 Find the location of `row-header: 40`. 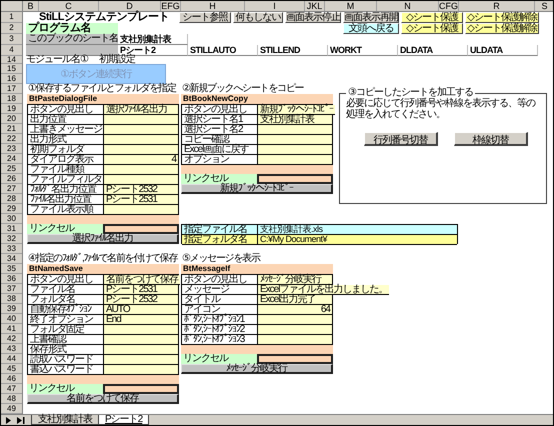

row-header: 40 is located at coordinates (11, 319).